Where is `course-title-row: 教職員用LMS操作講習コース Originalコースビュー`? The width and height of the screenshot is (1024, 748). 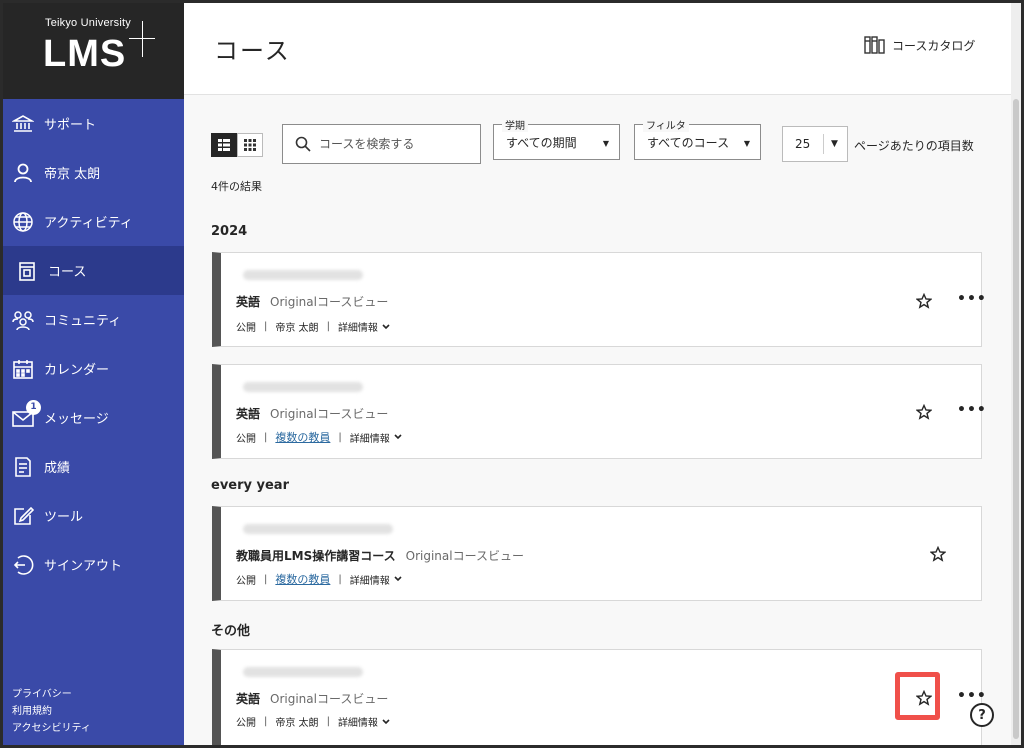 course-title-row: 教職員用LMS操作講習コース Originalコースビュー is located at coordinates (380, 555).